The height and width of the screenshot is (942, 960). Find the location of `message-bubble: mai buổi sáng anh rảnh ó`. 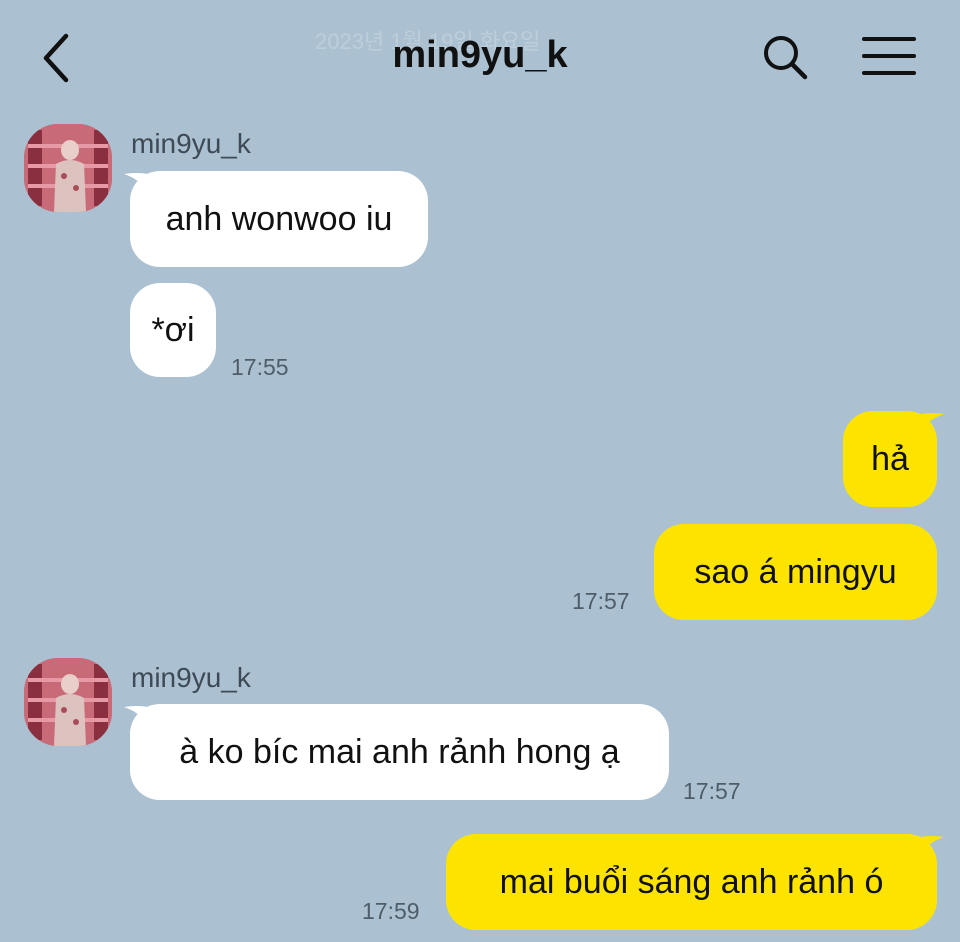

message-bubble: mai buổi sáng anh rảnh ó is located at coordinates (691, 882).